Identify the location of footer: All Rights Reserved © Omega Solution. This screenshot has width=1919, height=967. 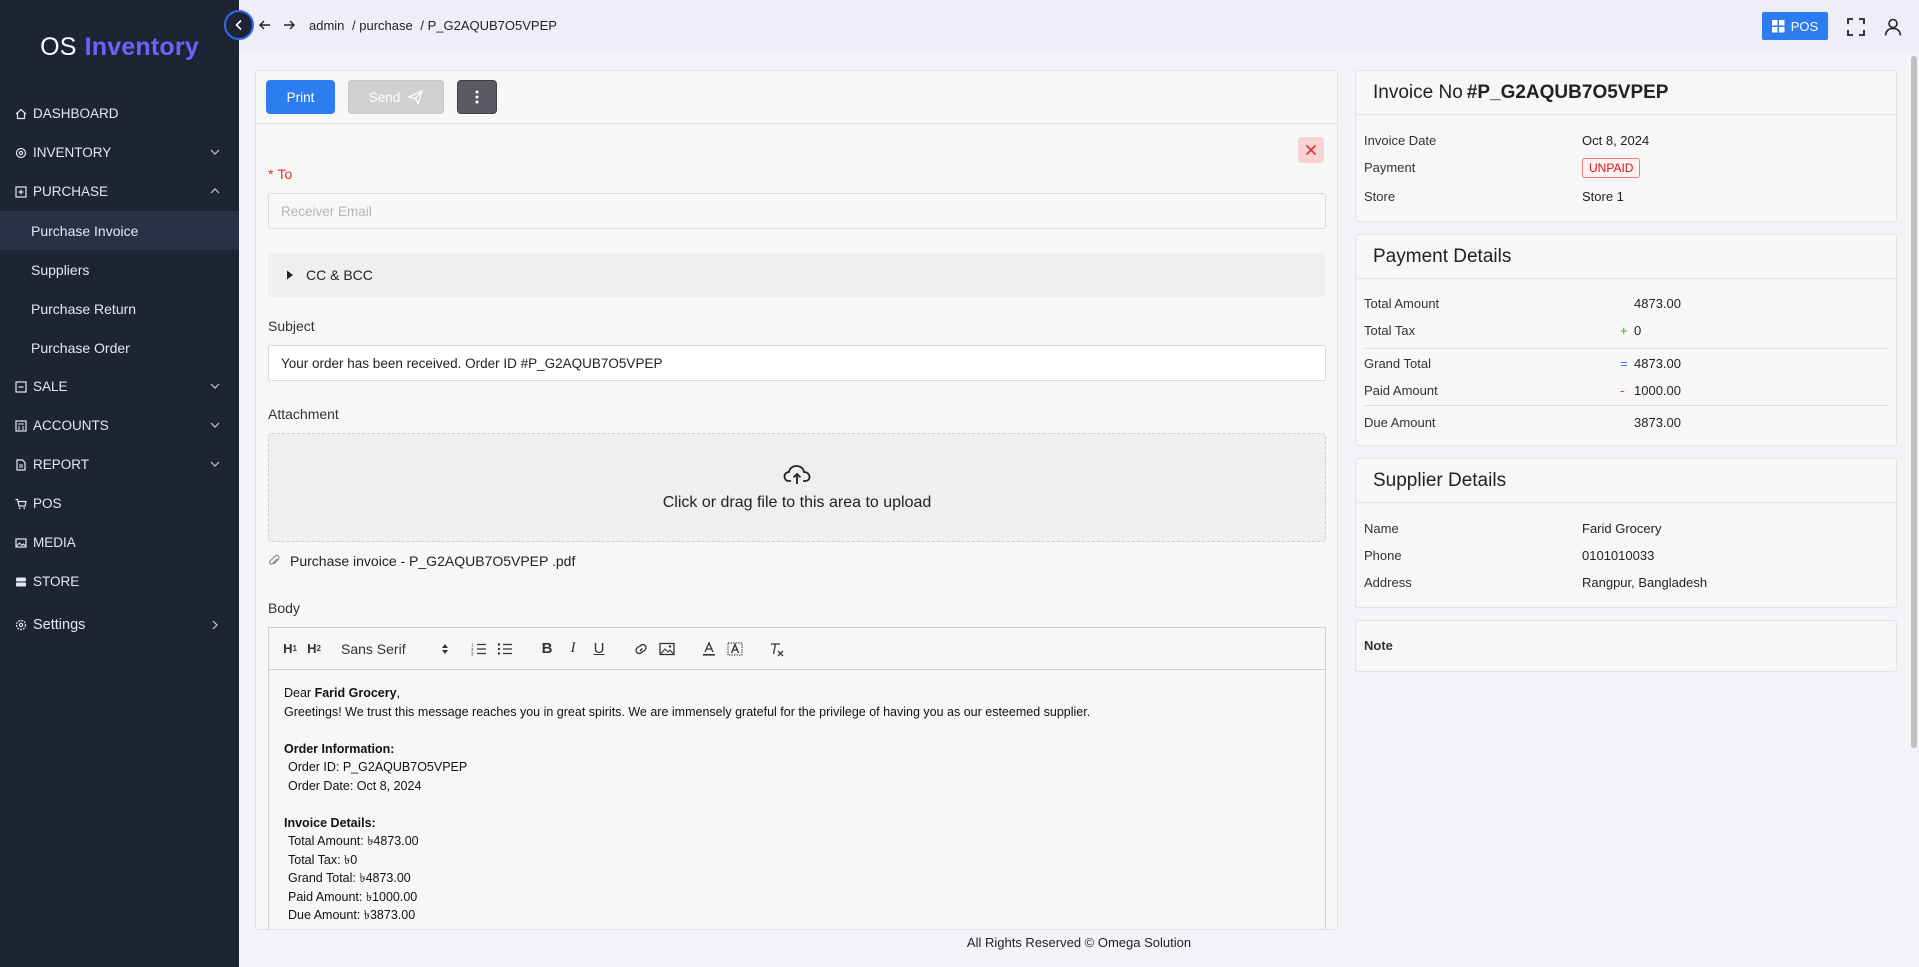
(1079, 942).